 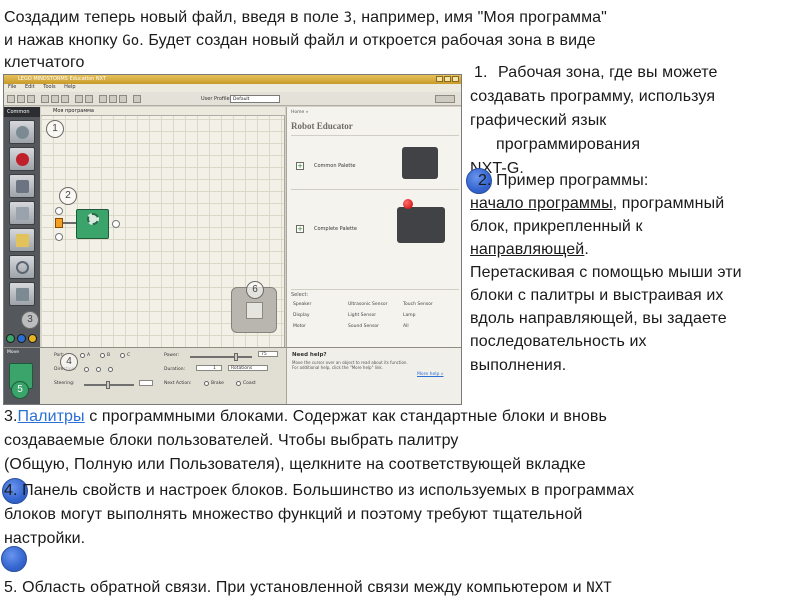 I want to click on divider, so click(x=375, y=135).